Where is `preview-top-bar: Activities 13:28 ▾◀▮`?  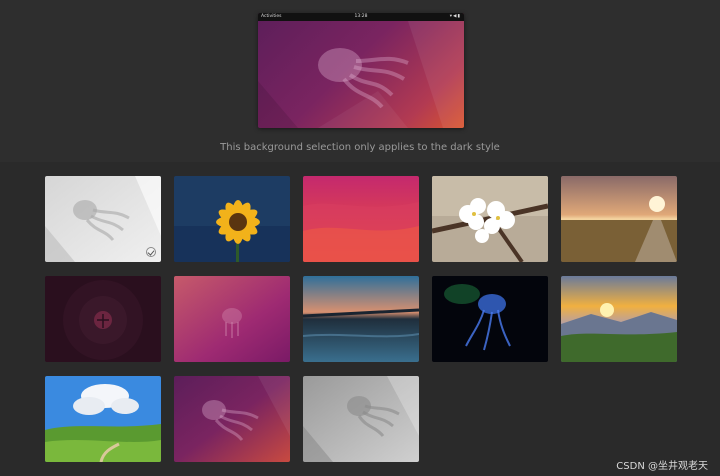
preview-top-bar: Activities 13:28 ▾◀▮ is located at coordinates (361, 17).